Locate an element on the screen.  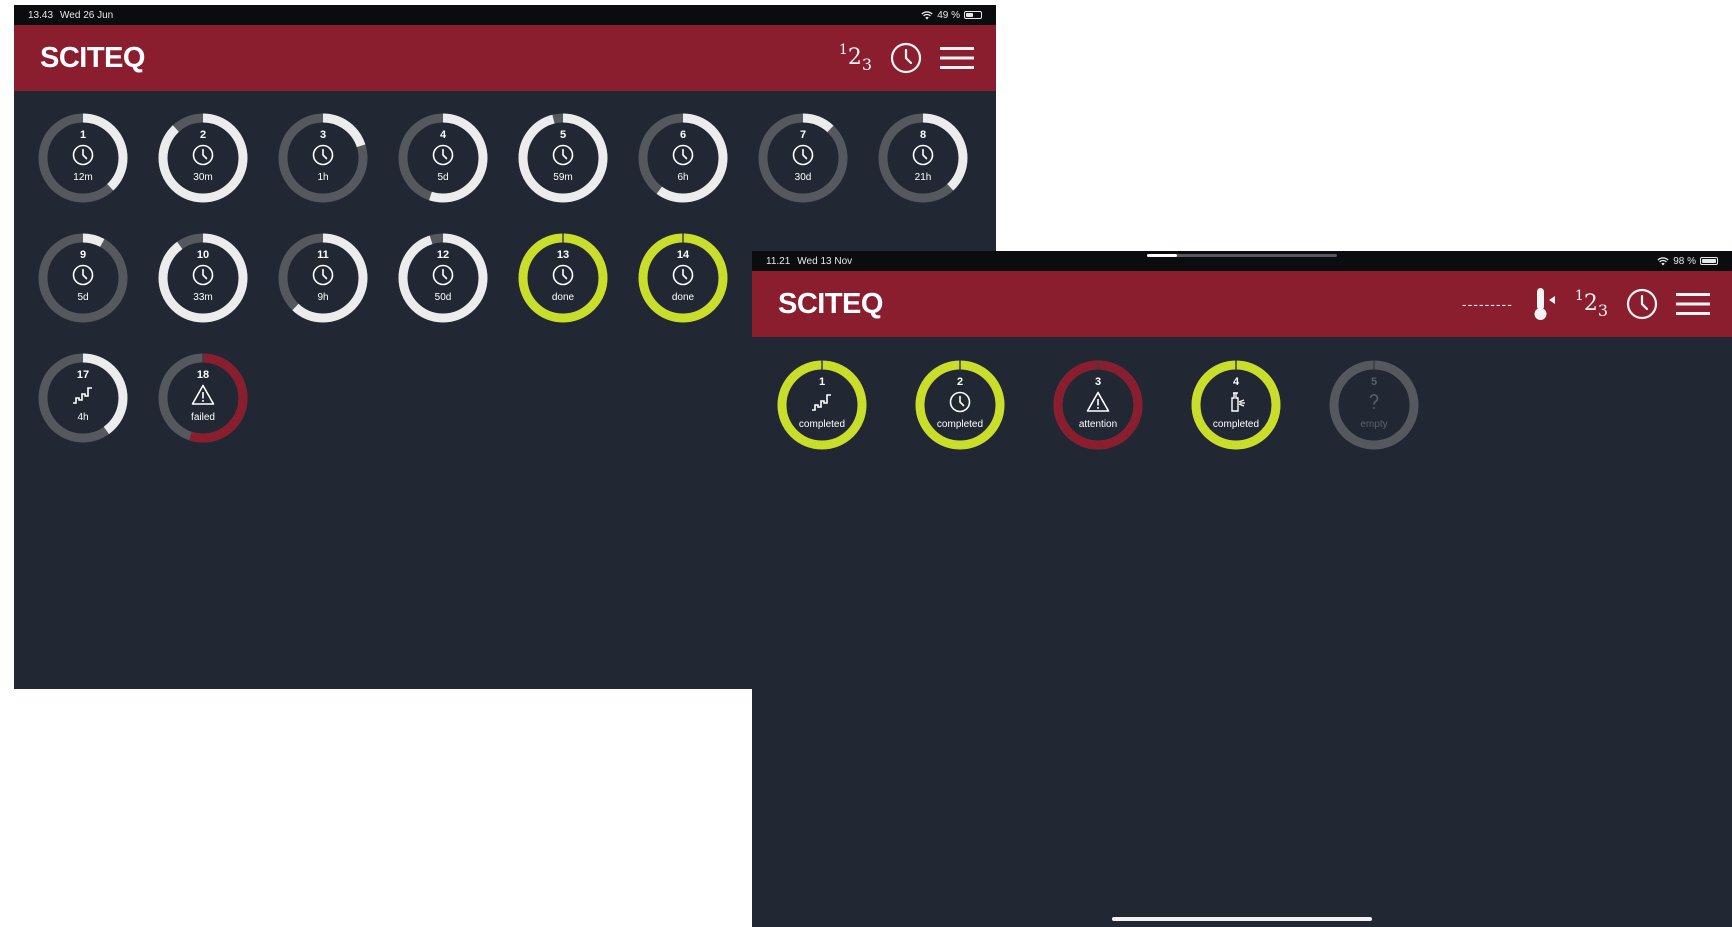
program-tile-6: 6 6h is located at coordinates (683, 158).